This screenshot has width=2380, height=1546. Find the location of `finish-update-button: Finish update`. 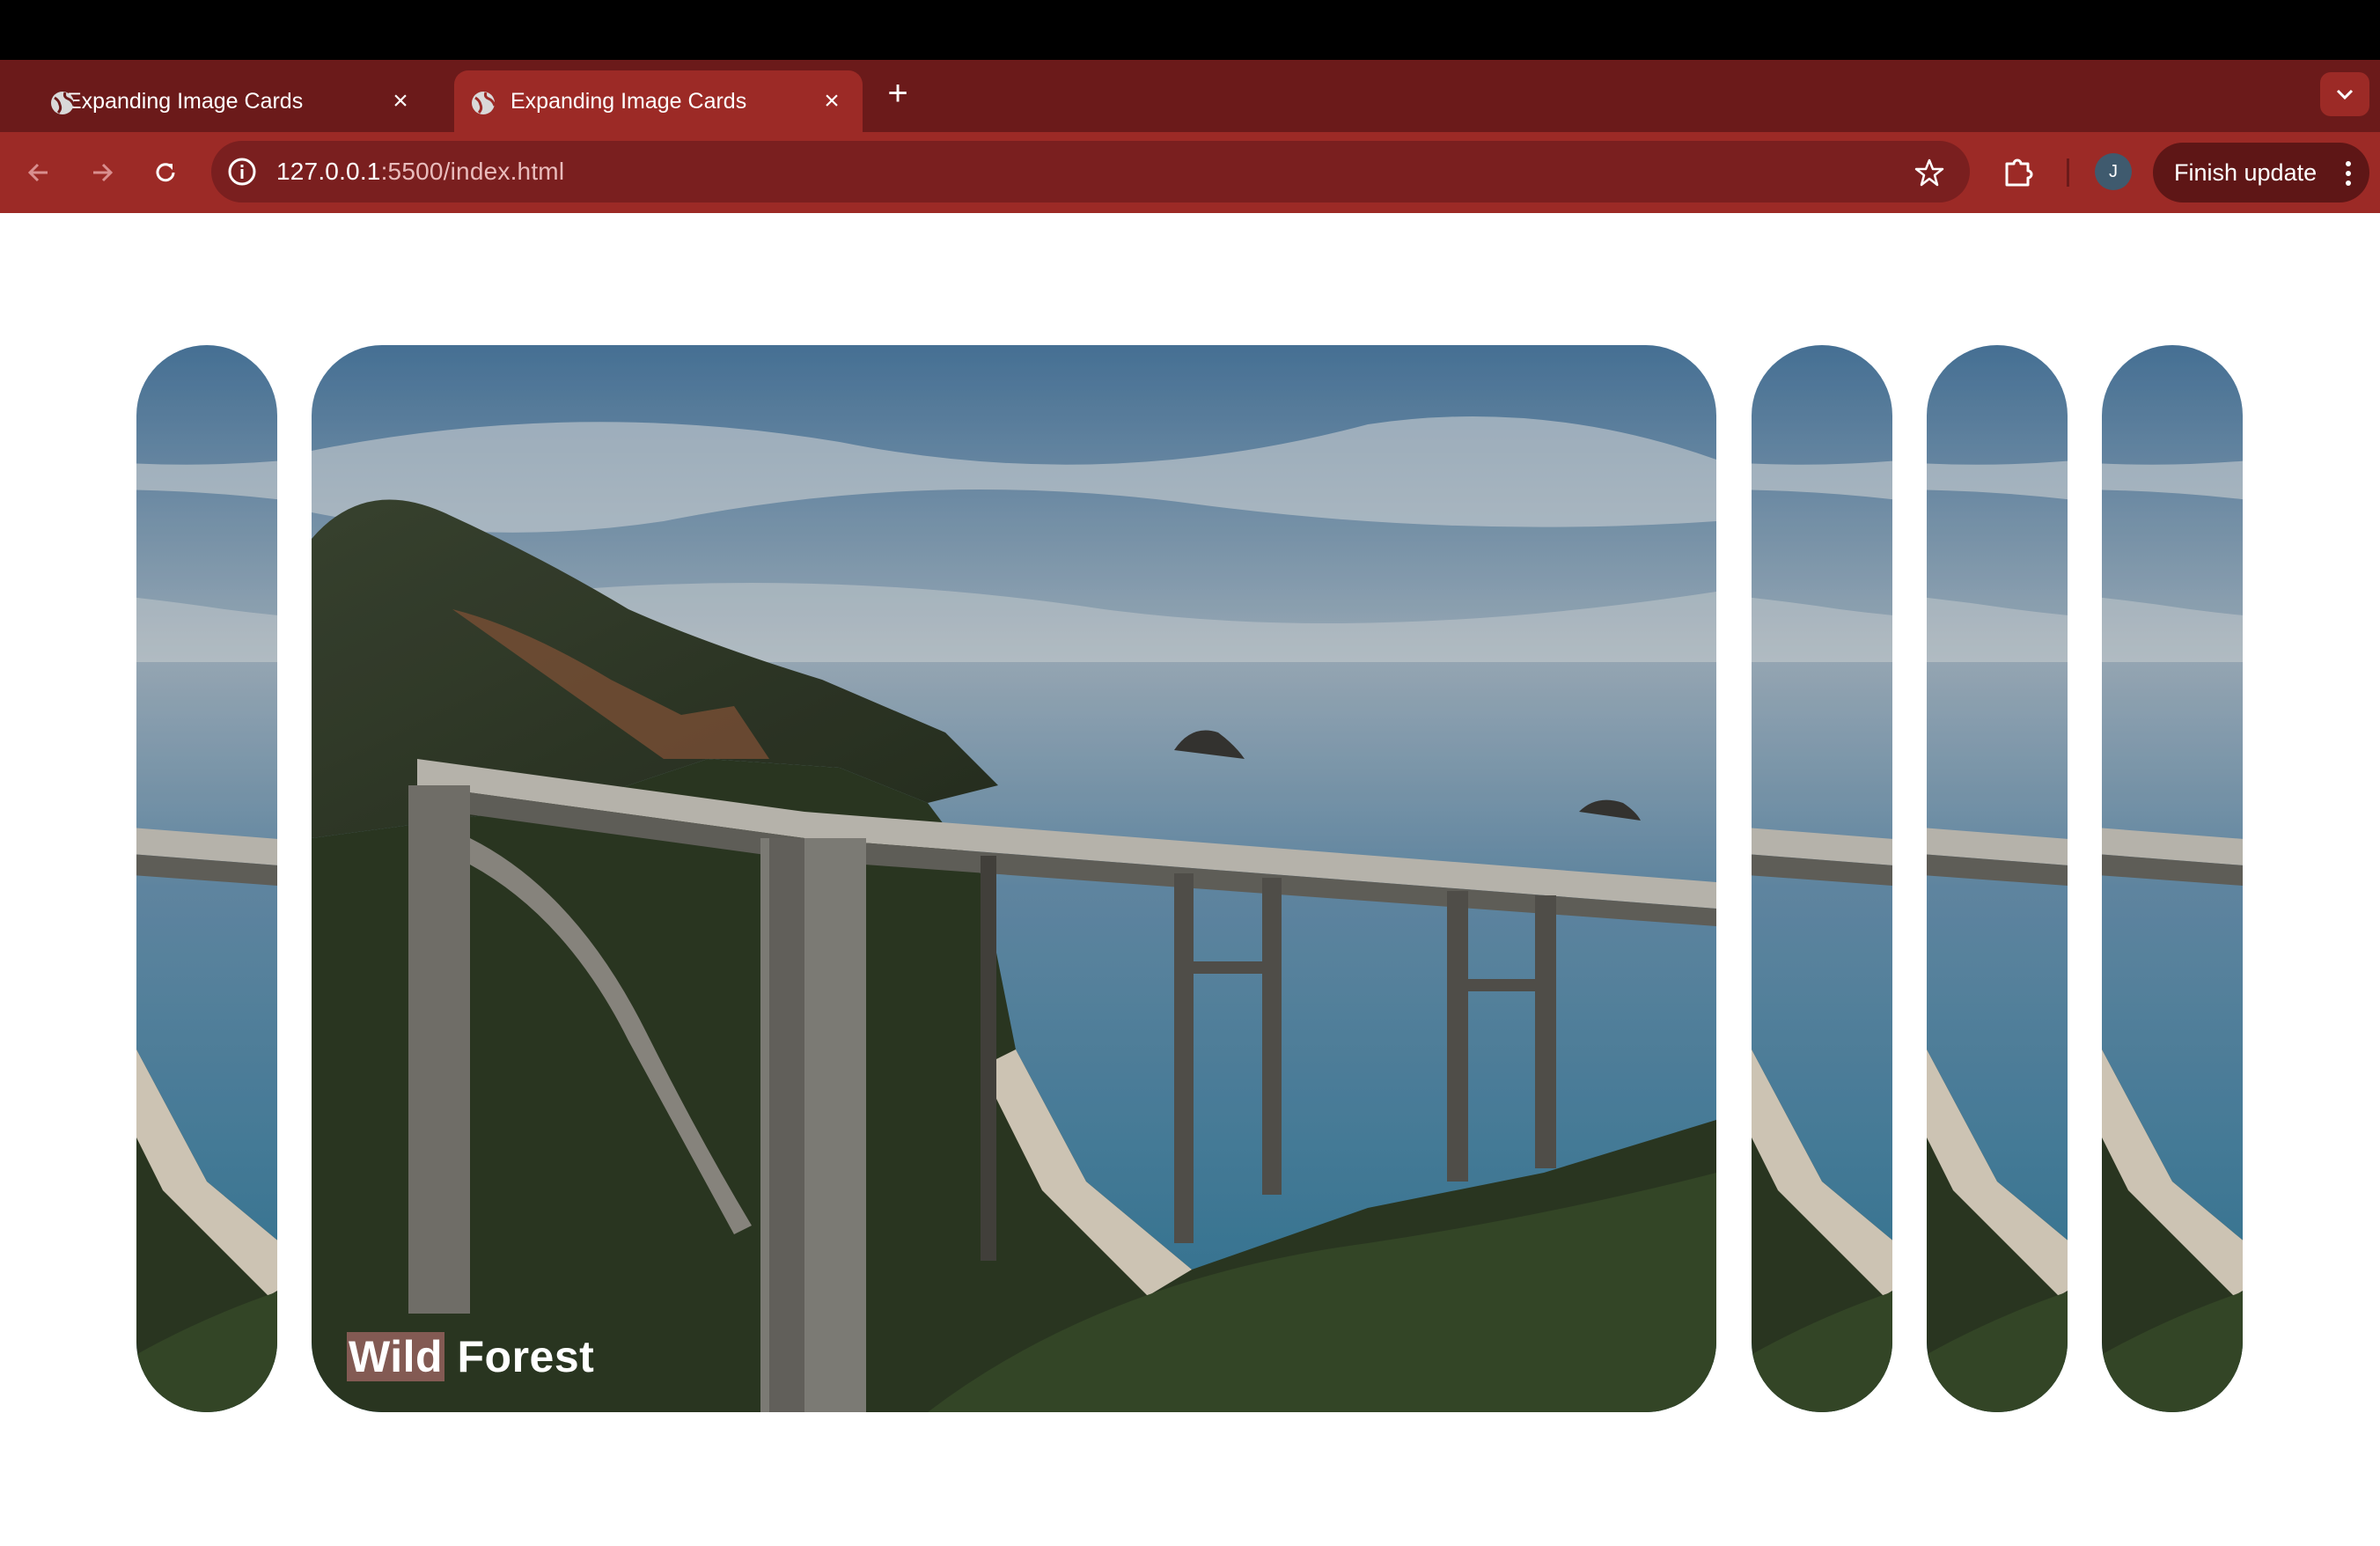

finish-update-button: Finish update is located at coordinates (2261, 172).